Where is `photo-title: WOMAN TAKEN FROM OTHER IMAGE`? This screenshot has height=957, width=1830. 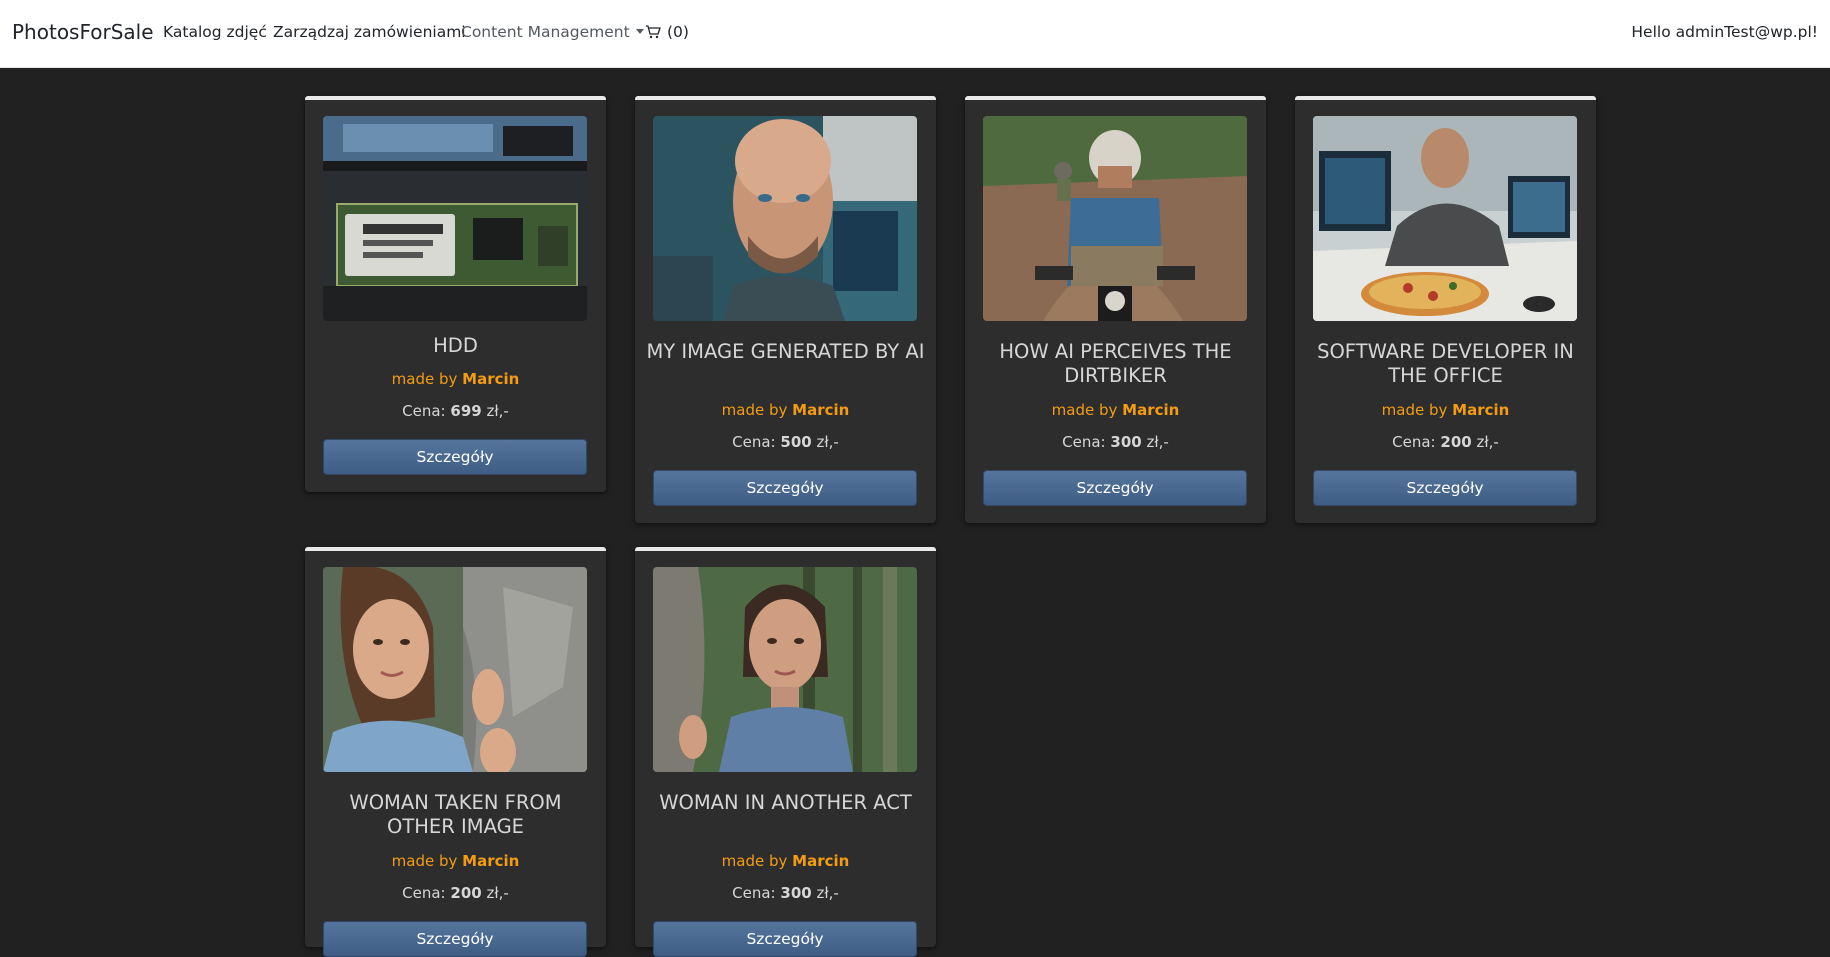 photo-title: WOMAN TAKEN FROM OTHER IMAGE is located at coordinates (455, 814).